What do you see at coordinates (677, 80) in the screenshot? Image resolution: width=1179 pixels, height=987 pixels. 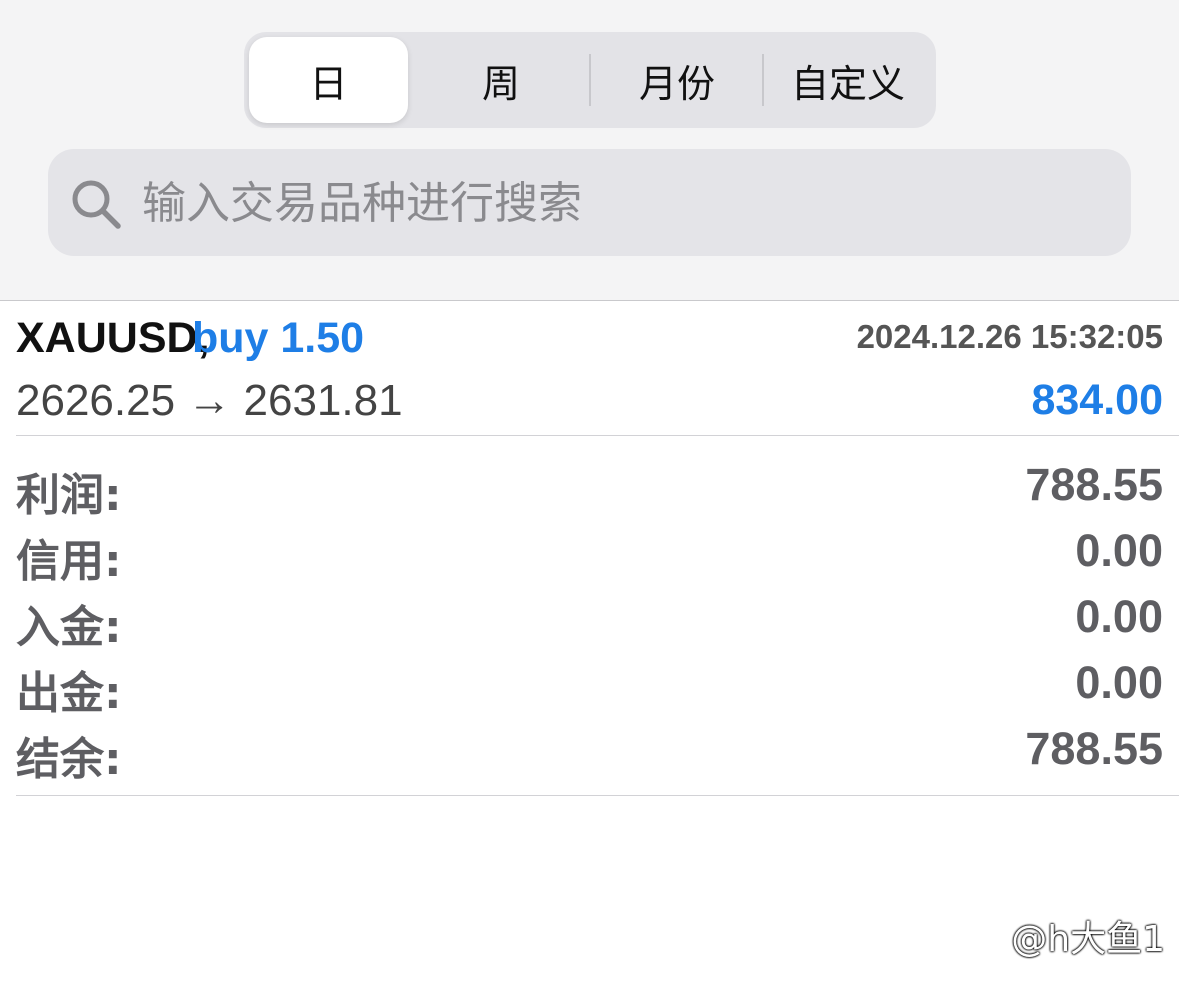 I see `tab-month: 月份` at bounding box center [677, 80].